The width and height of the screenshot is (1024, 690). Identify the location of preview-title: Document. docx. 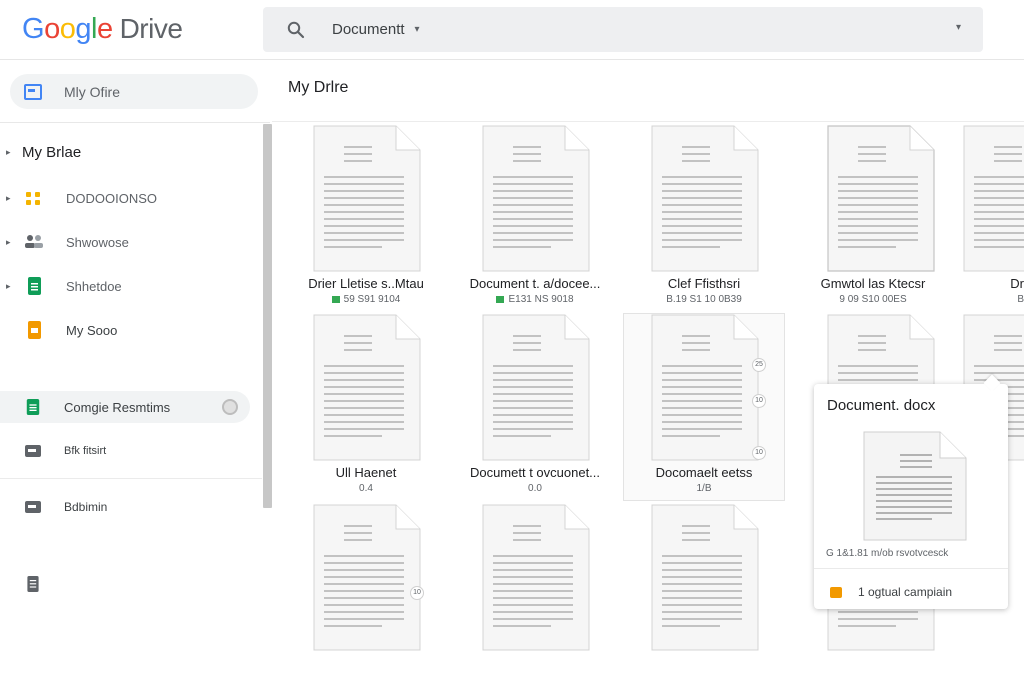
(881, 405).